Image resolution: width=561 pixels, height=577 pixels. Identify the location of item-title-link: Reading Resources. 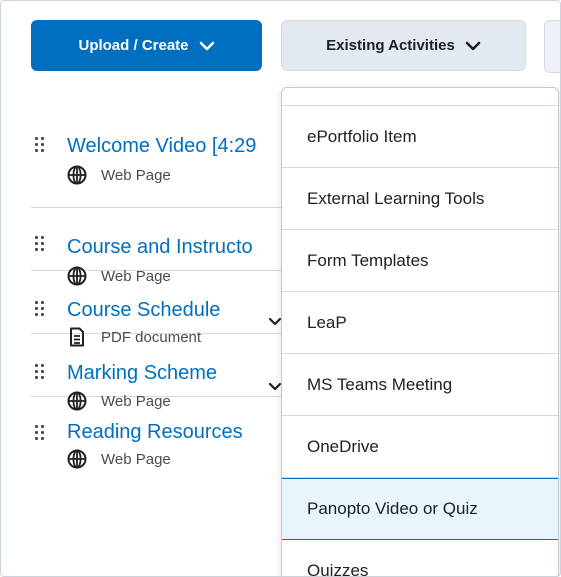
(155, 432).